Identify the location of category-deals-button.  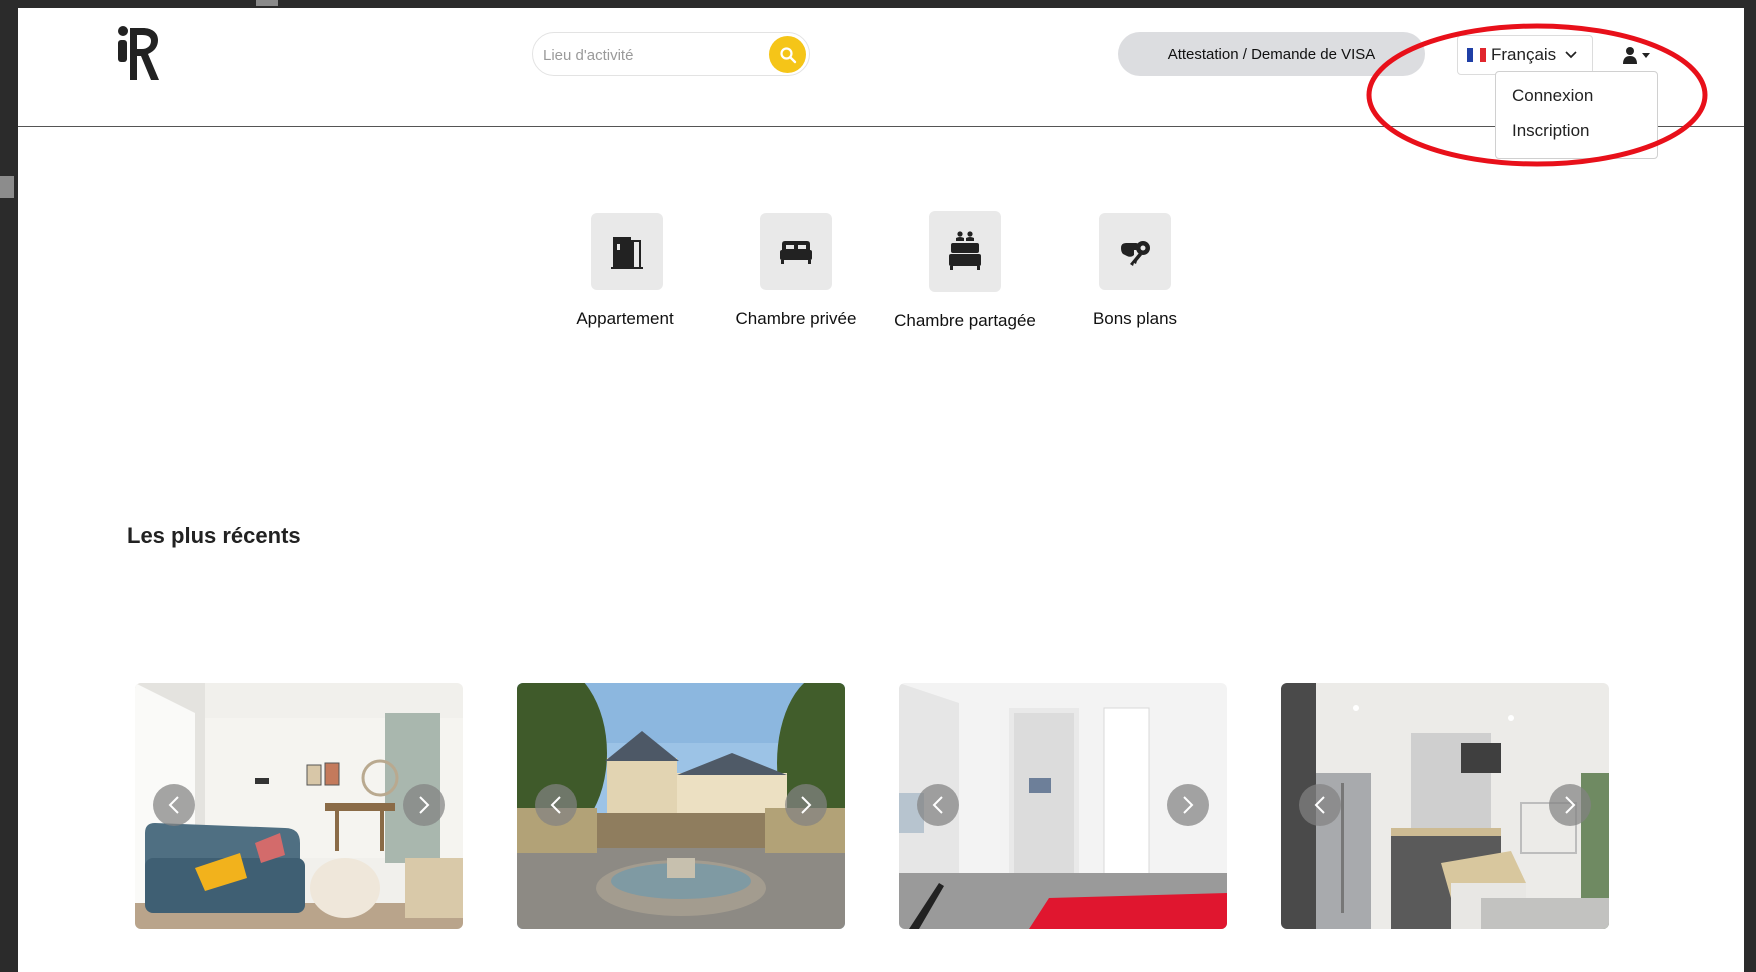
(1135, 251).